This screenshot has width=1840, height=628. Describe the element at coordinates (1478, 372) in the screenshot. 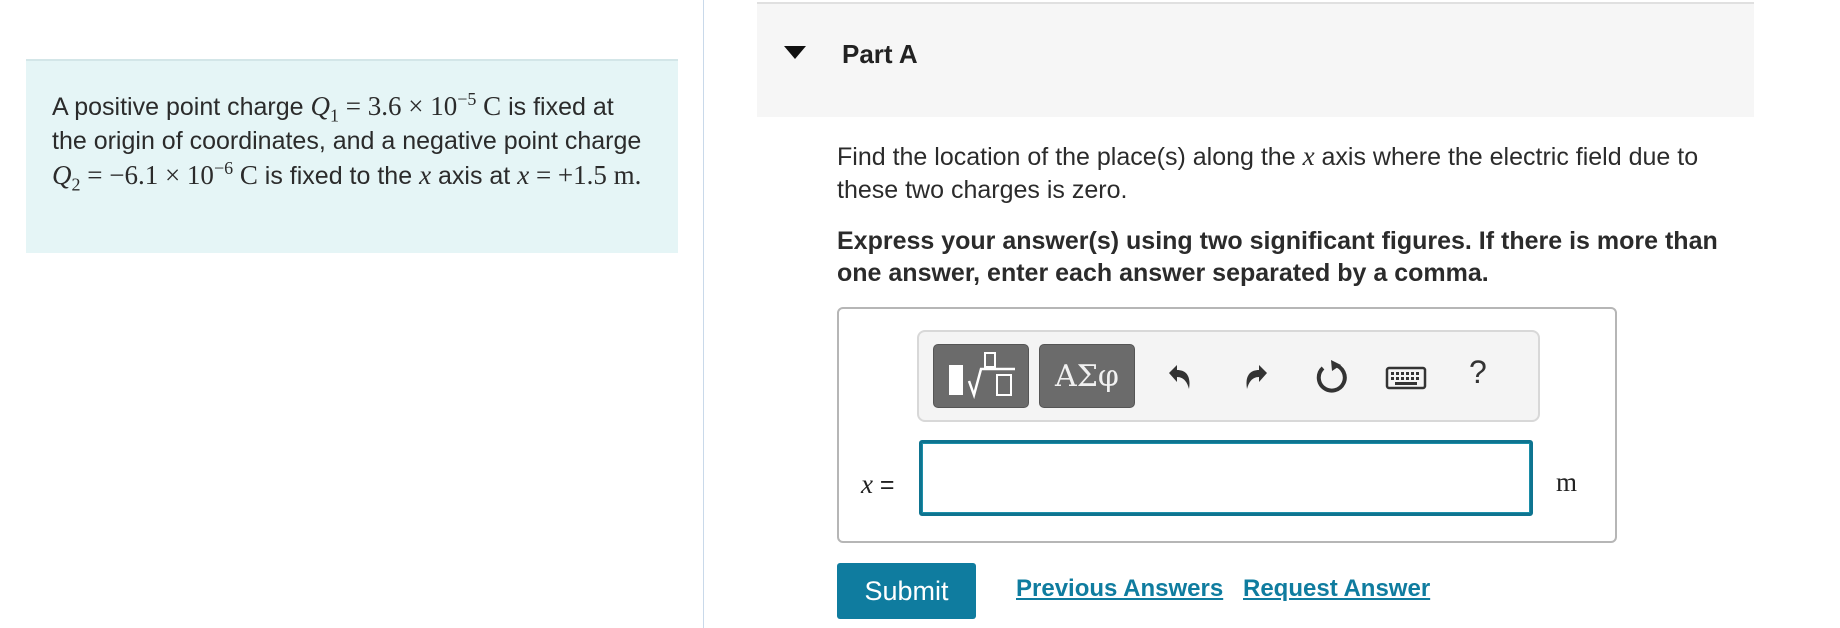

I see `help-icon: ?` at that location.